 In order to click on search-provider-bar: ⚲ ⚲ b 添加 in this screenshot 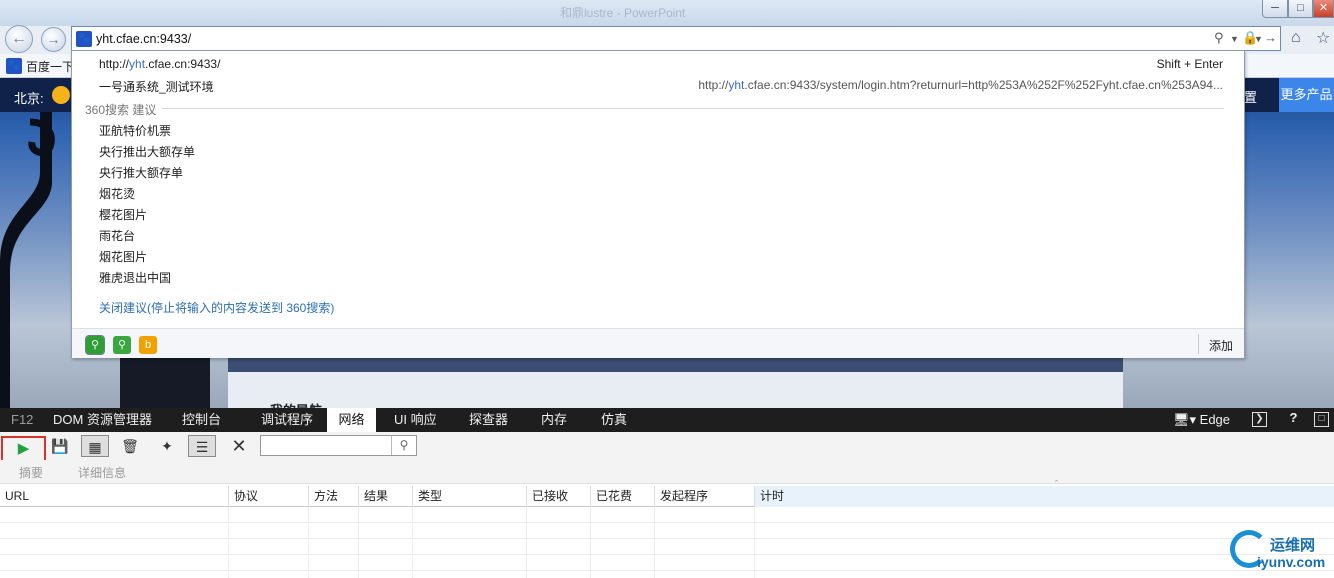, I will do `click(658, 343)`.